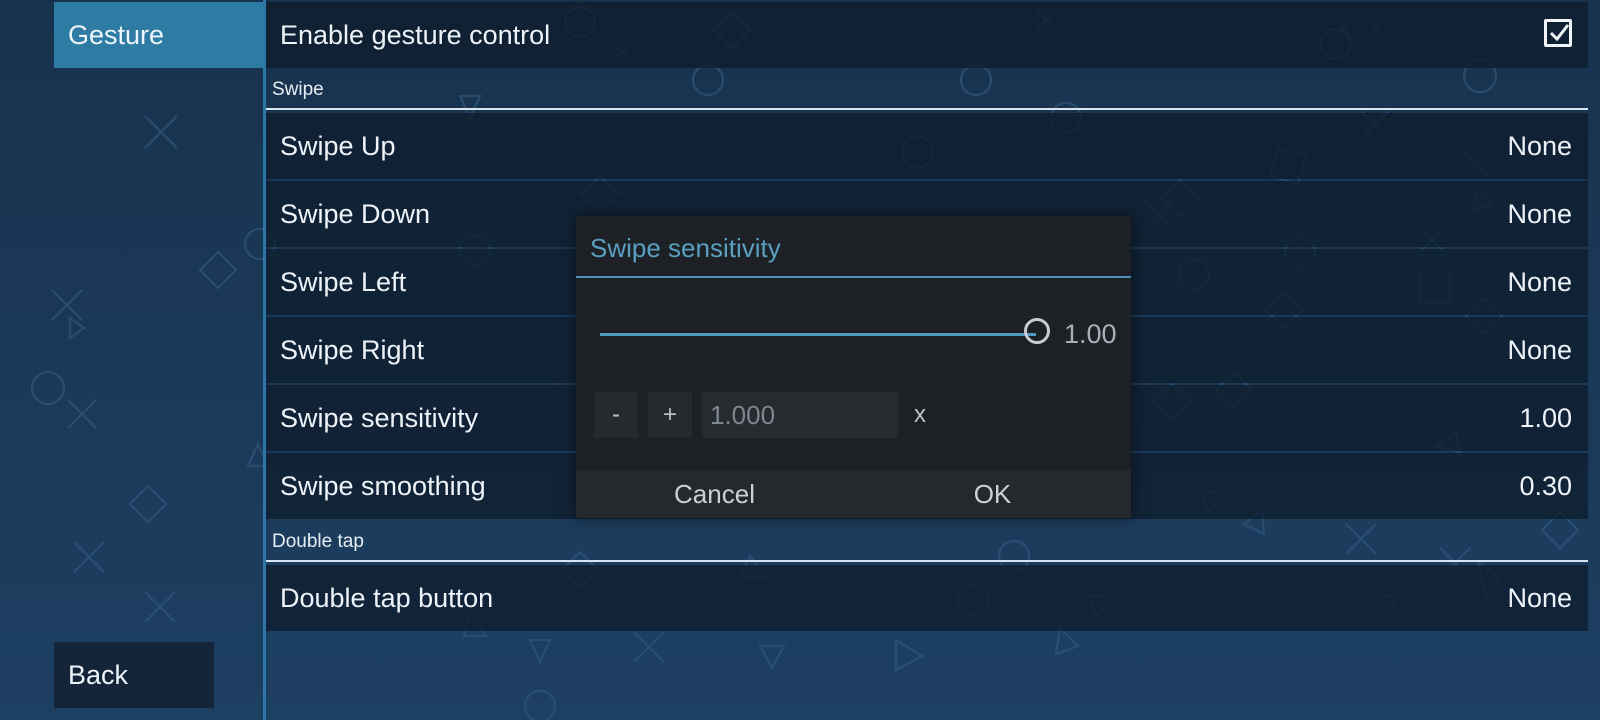  Describe the element at coordinates (355, 214) in the screenshot. I see `setting-label: Swipe Down` at that location.